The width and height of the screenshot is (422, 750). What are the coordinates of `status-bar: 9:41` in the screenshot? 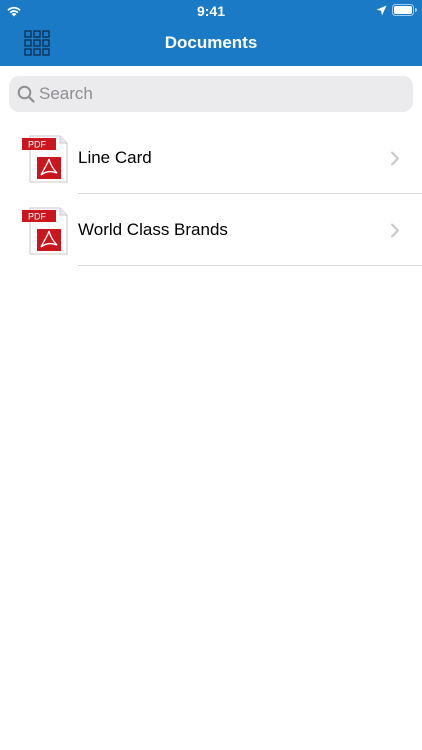 It's located at (211, 11).